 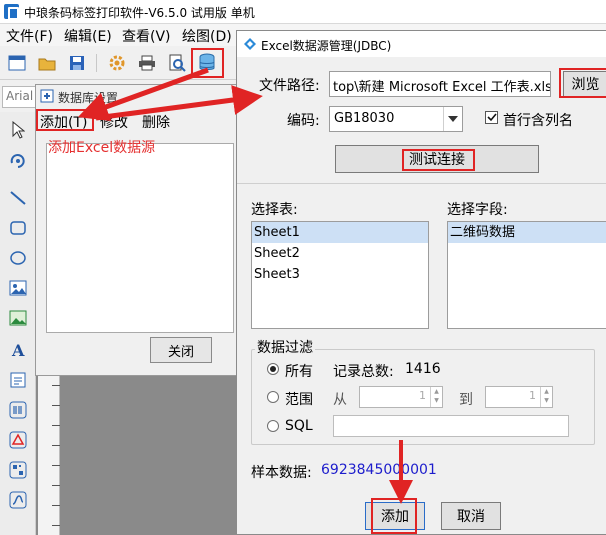 I want to click on svg-text: A, so click(x=18, y=350).